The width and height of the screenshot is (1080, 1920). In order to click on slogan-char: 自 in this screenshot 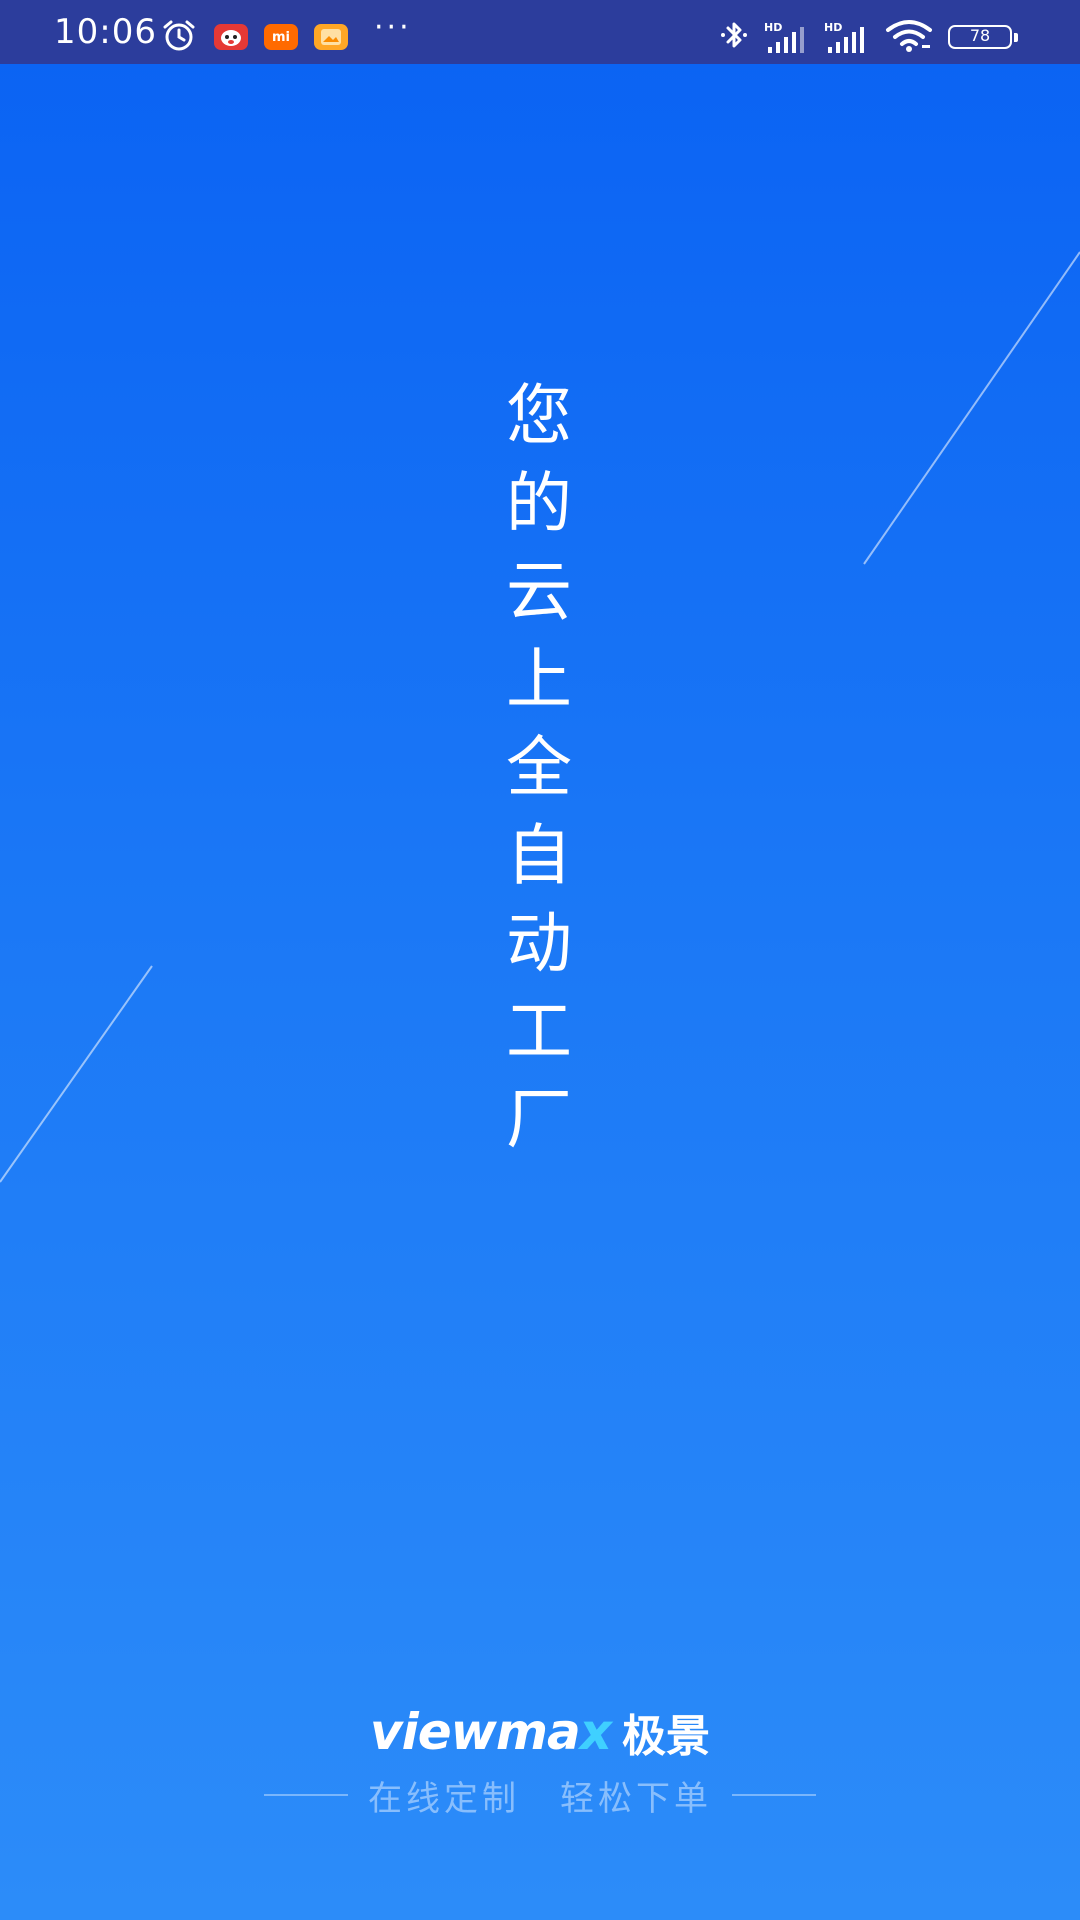, I will do `click(539, 855)`.